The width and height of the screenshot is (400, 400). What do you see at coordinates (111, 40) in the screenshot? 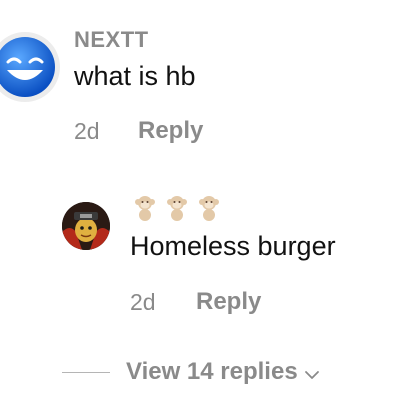
I see `comment-username: NEXTT` at bounding box center [111, 40].